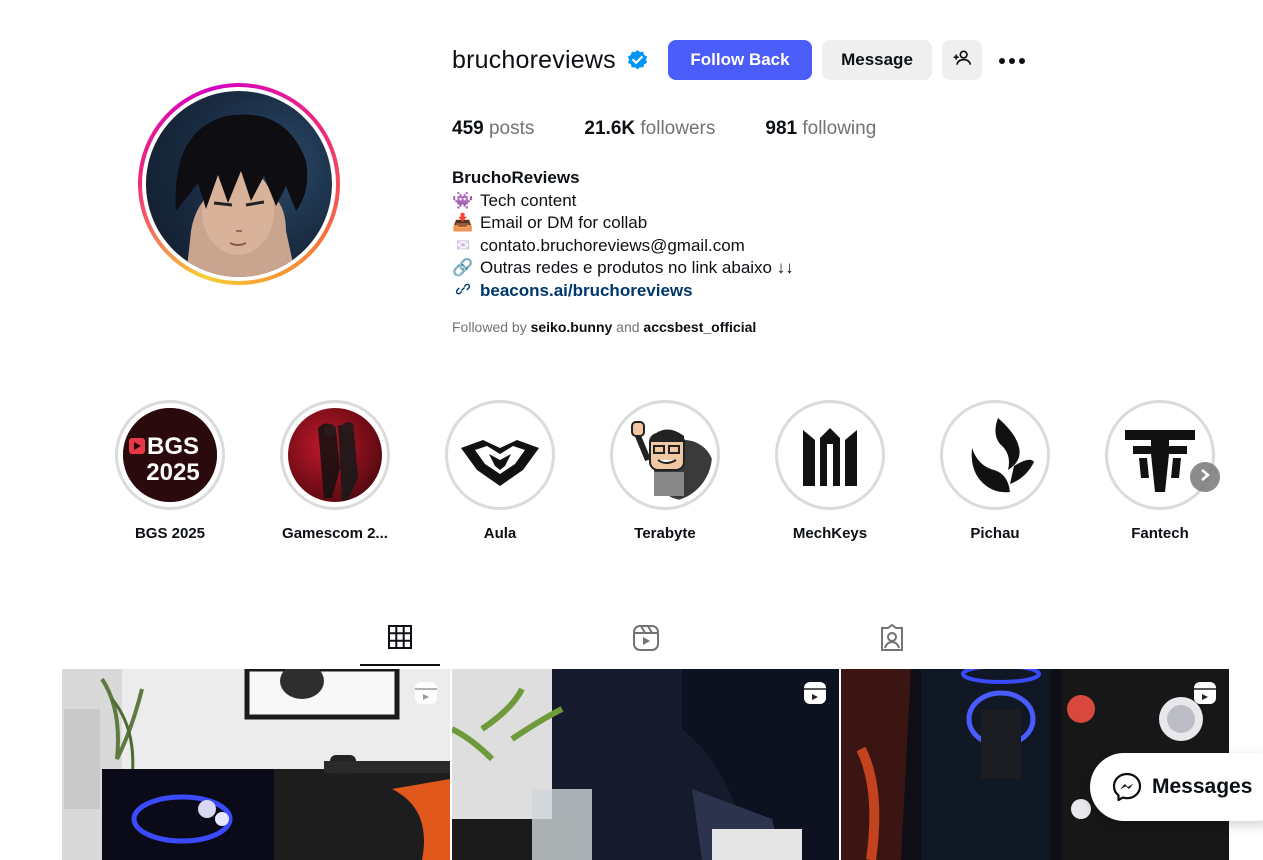 The height and width of the screenshot is (860, 1263). What do you see at coordinates (511, 128) in the screenshot?
I see `posts-label: posts` at bounding box center [511, 128].